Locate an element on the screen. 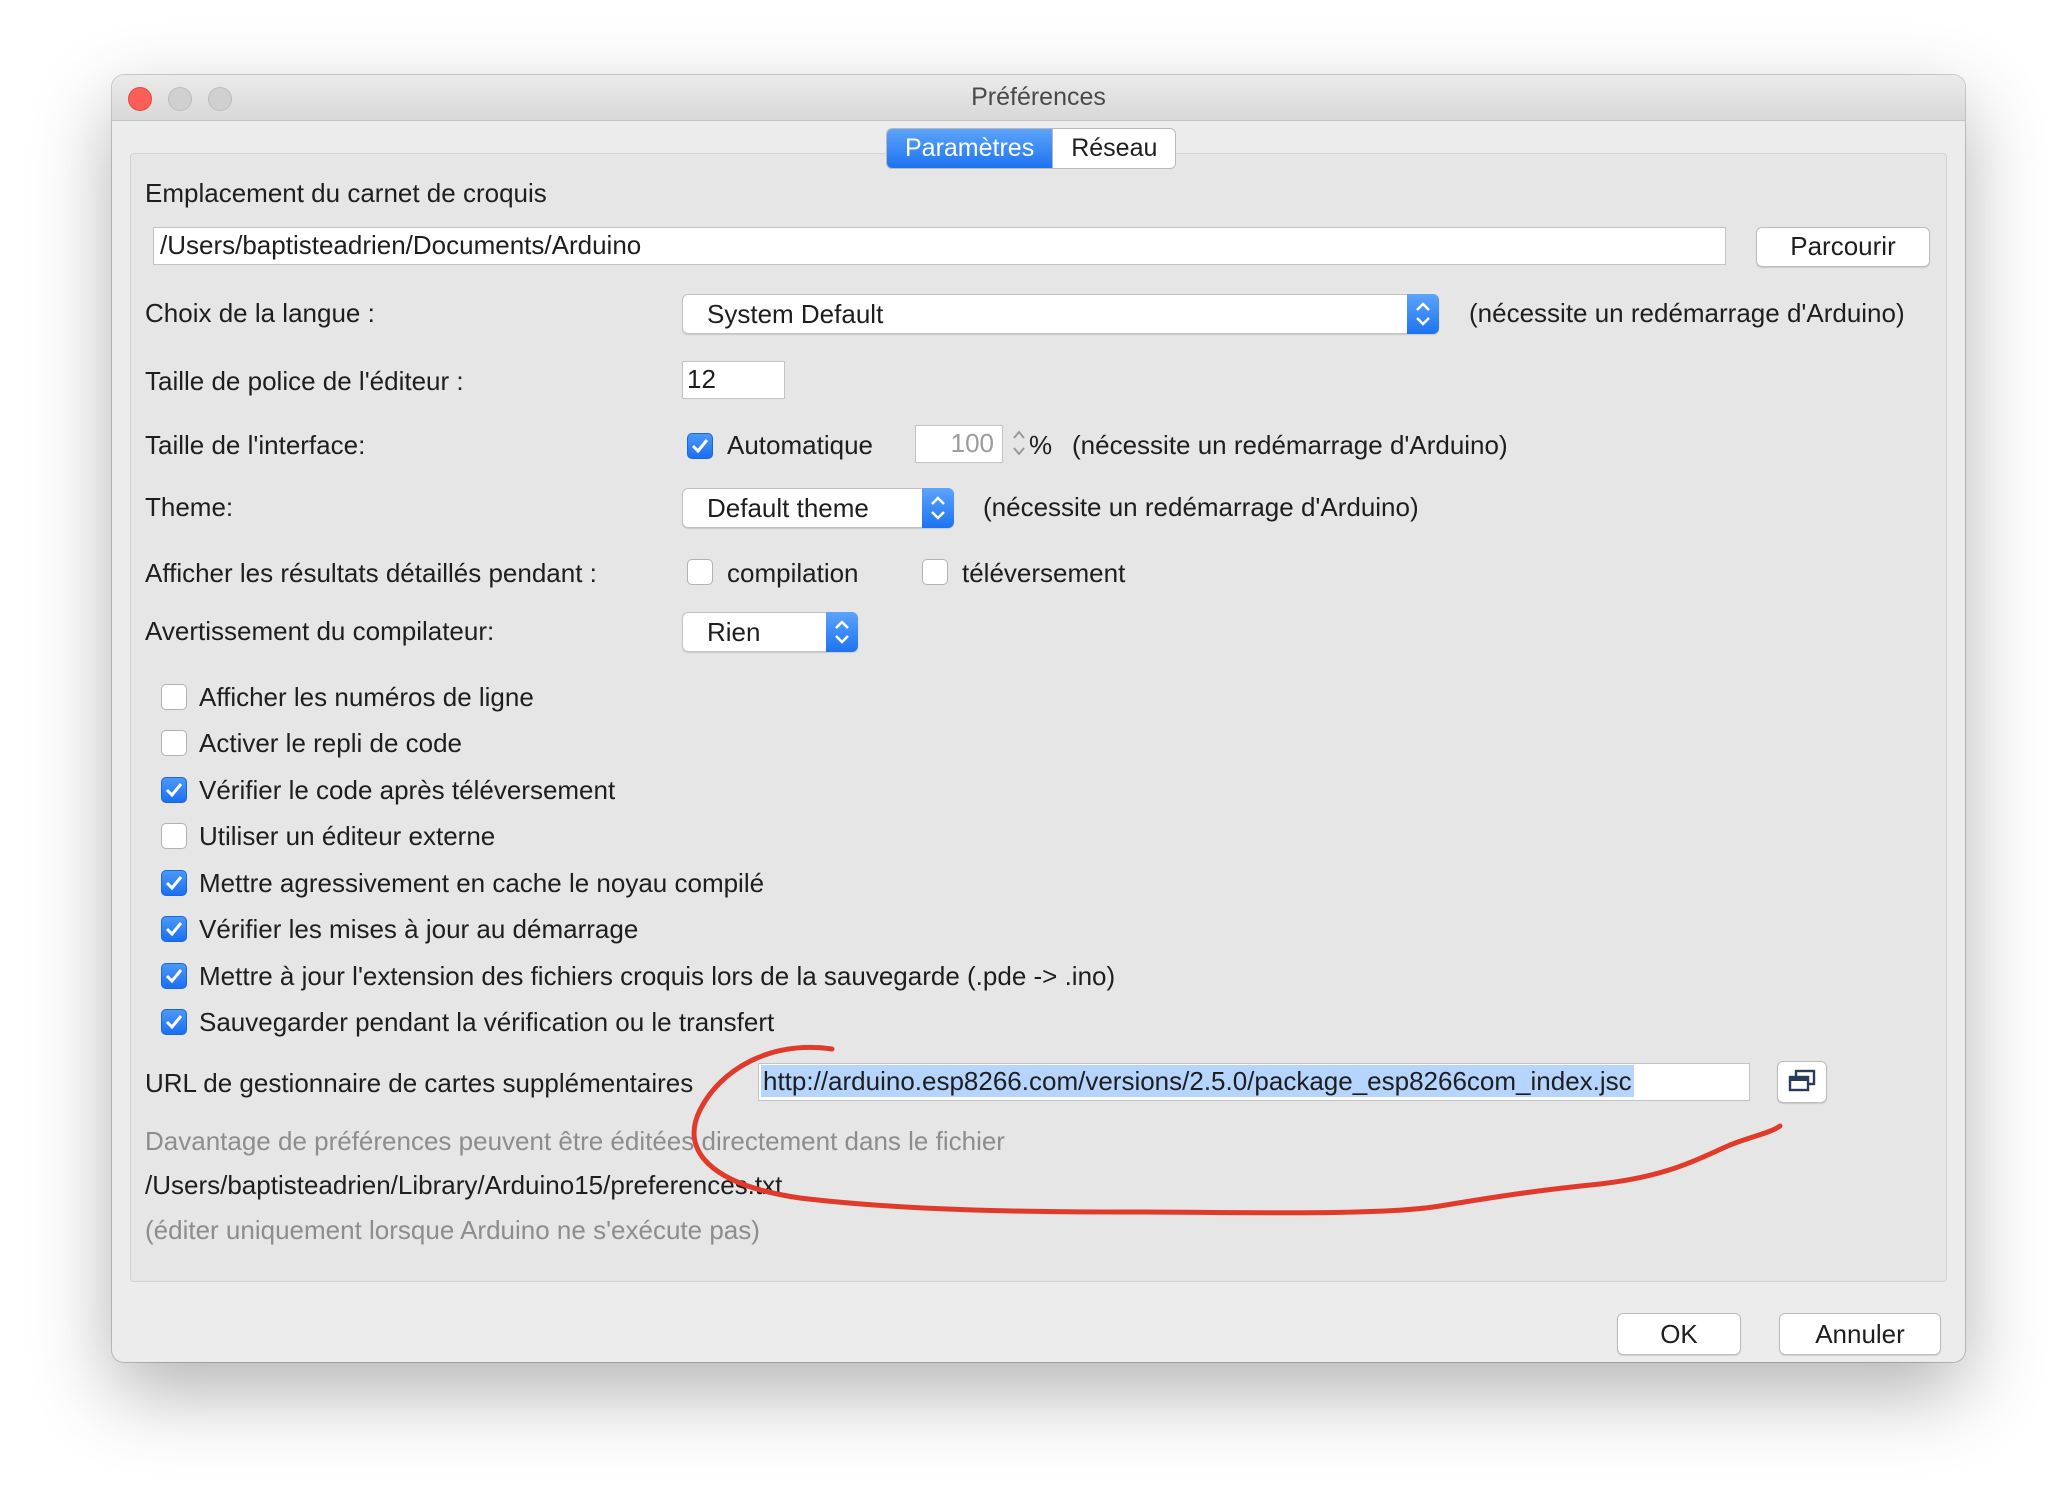 Image resolution: width=2072 pixels, height=1508 pixels. verbose-upload-label: téléversement is located at coordinates (1044, 573).